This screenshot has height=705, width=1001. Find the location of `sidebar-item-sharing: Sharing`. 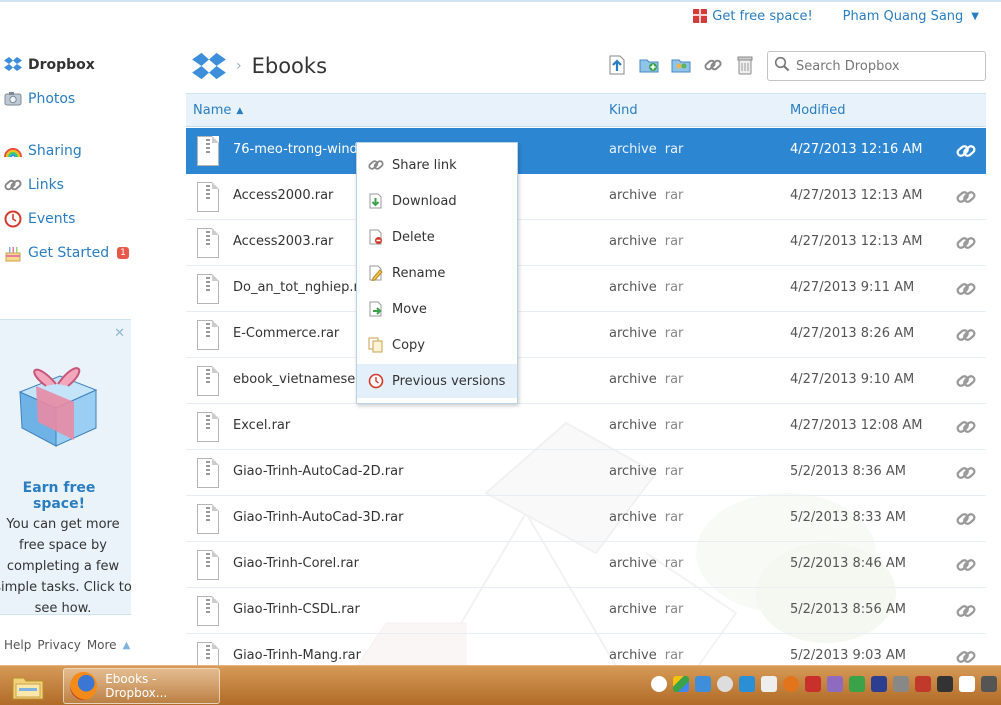

sidebar-item-sharing: Sharing is located at coordinates (43, 151).